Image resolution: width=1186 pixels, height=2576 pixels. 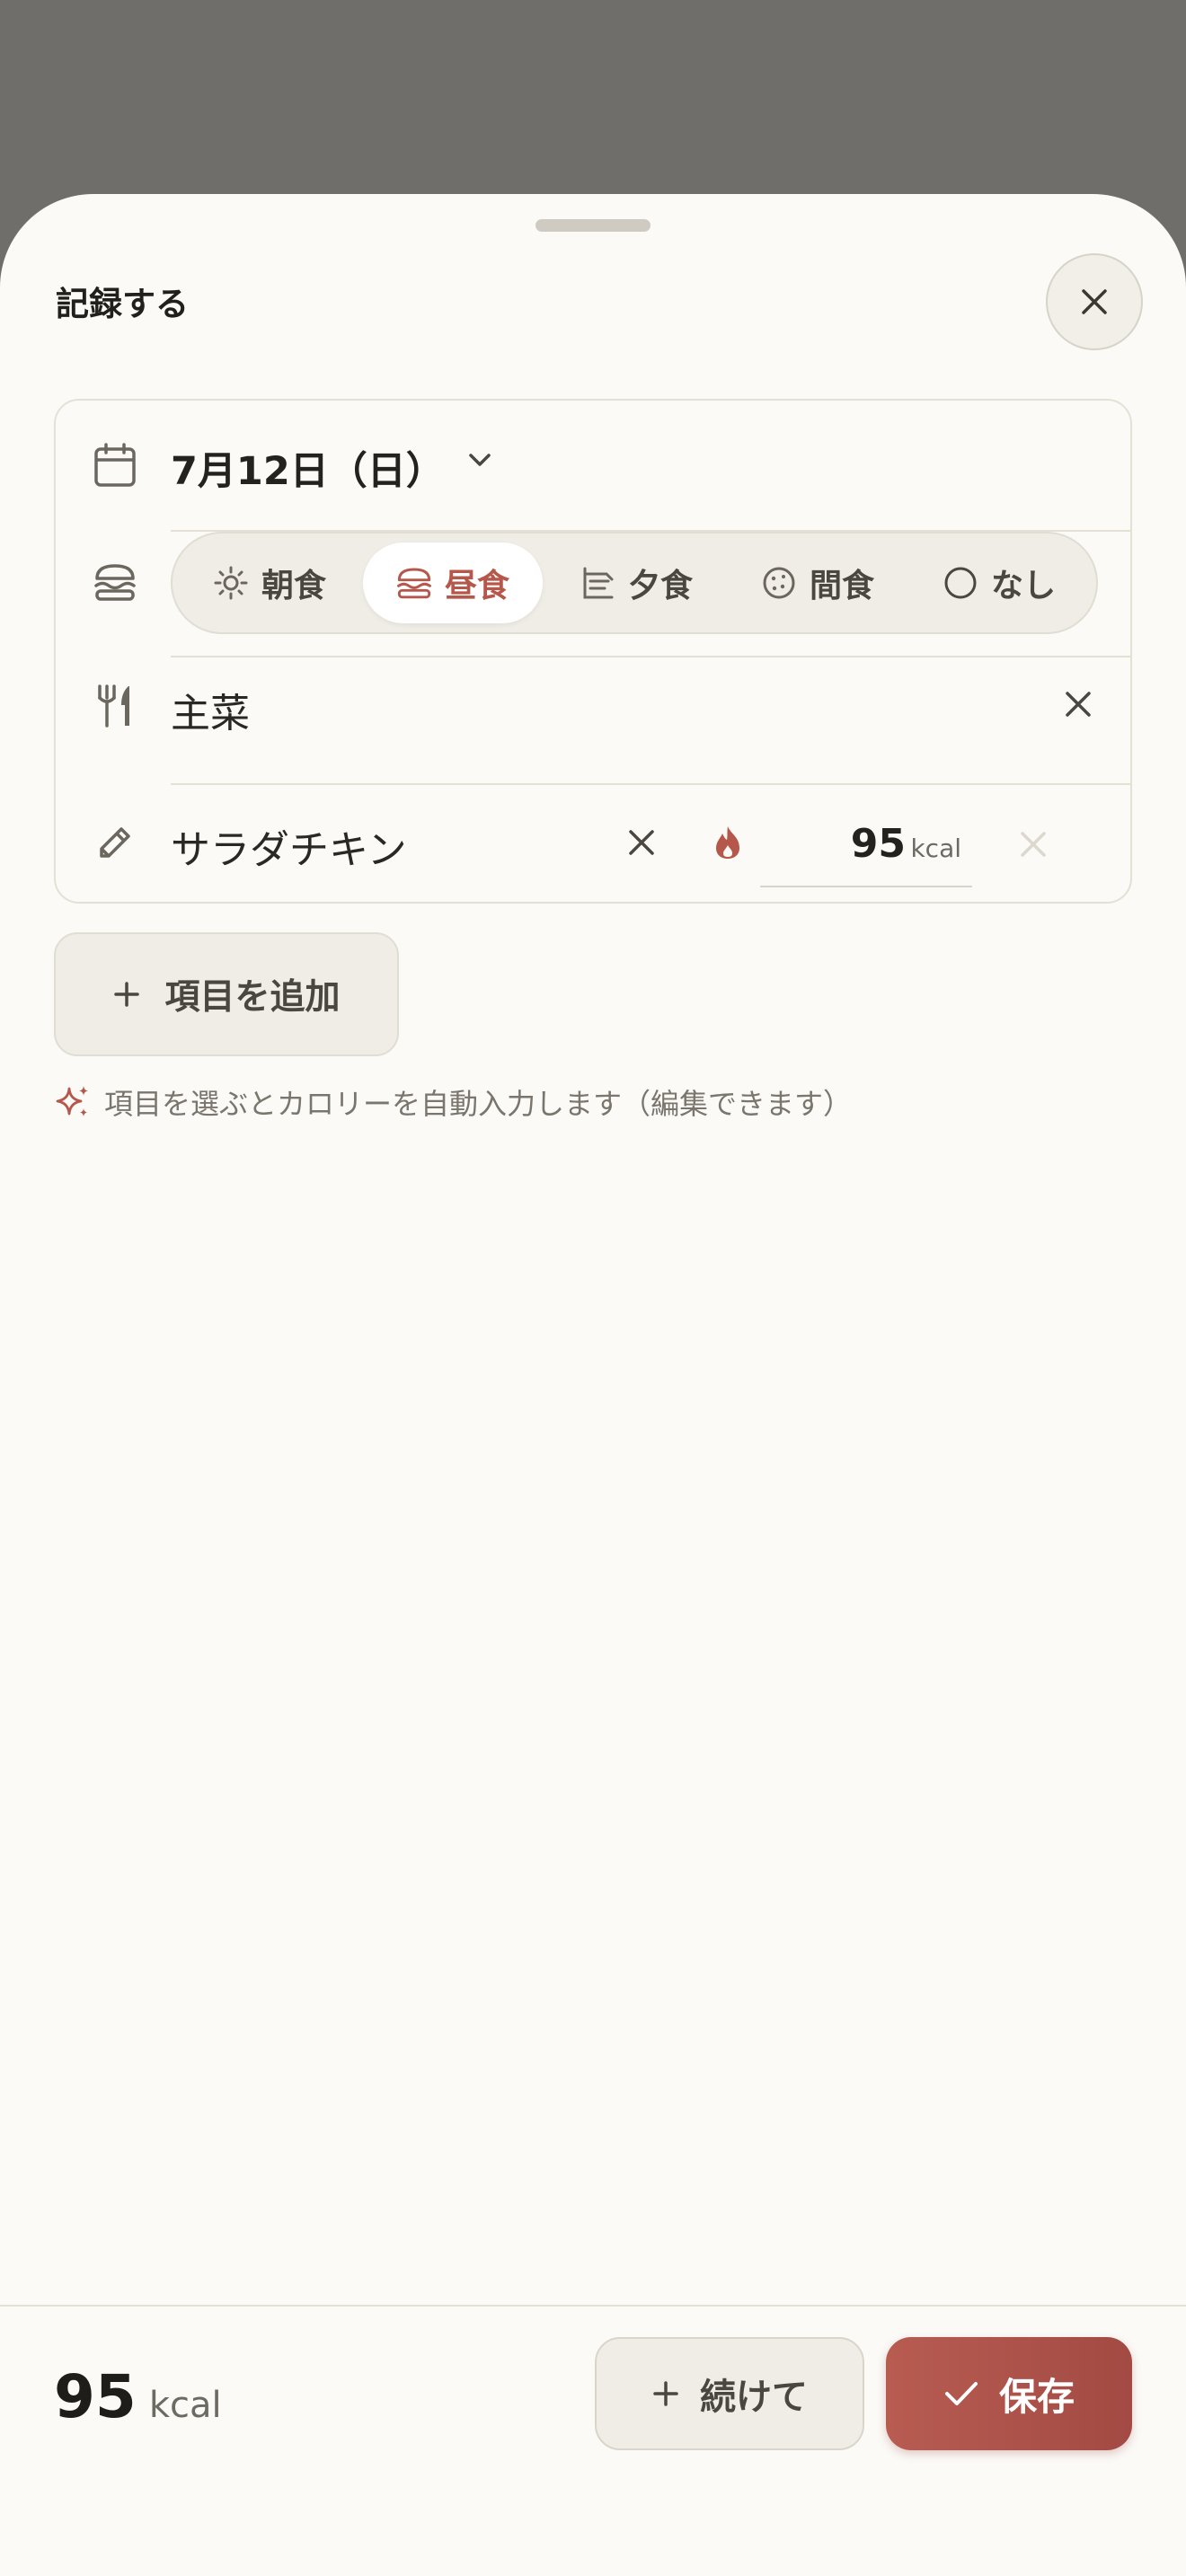 I want to click on pencil-icon, so click(x=115, y=842).